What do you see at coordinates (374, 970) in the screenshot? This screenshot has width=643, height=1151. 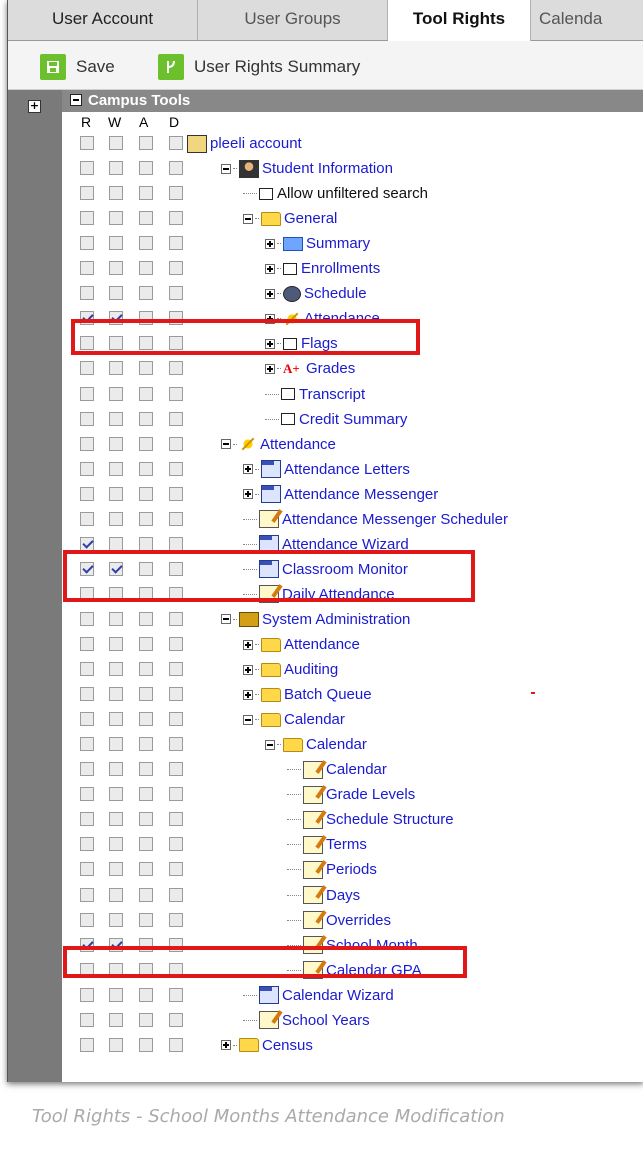 I see `tree-node-label: Calendar GPA` at bounding box center [374, 970].